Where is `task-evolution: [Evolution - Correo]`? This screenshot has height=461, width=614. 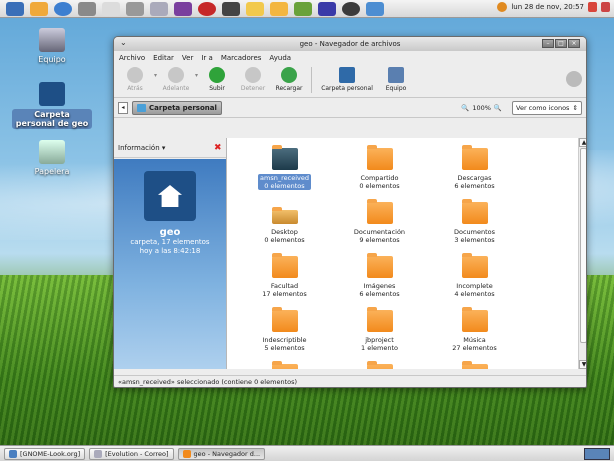 task-evolution: [Evolution - Correo] is located at coordinates (131, 453).